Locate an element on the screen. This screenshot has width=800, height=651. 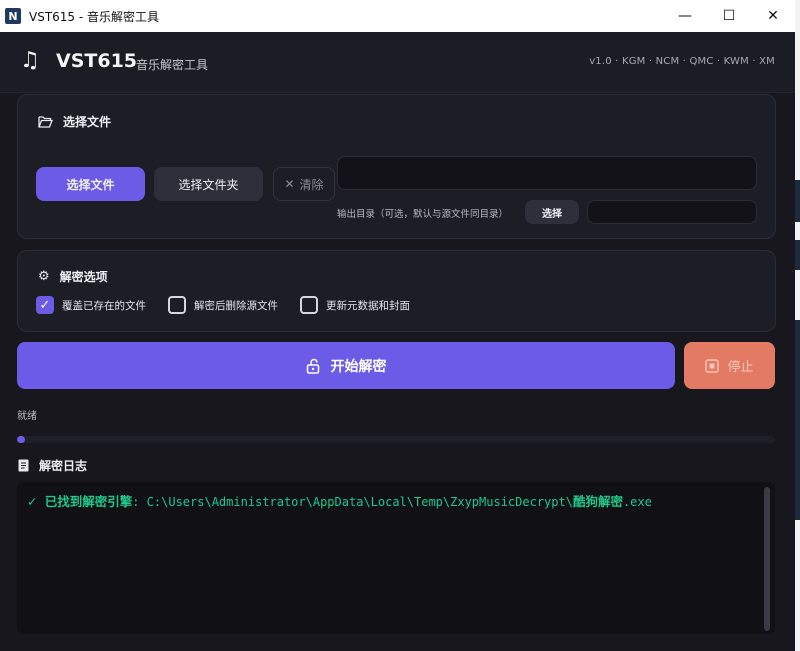
stop-label: 停止 is located at coordinates (740, 367).